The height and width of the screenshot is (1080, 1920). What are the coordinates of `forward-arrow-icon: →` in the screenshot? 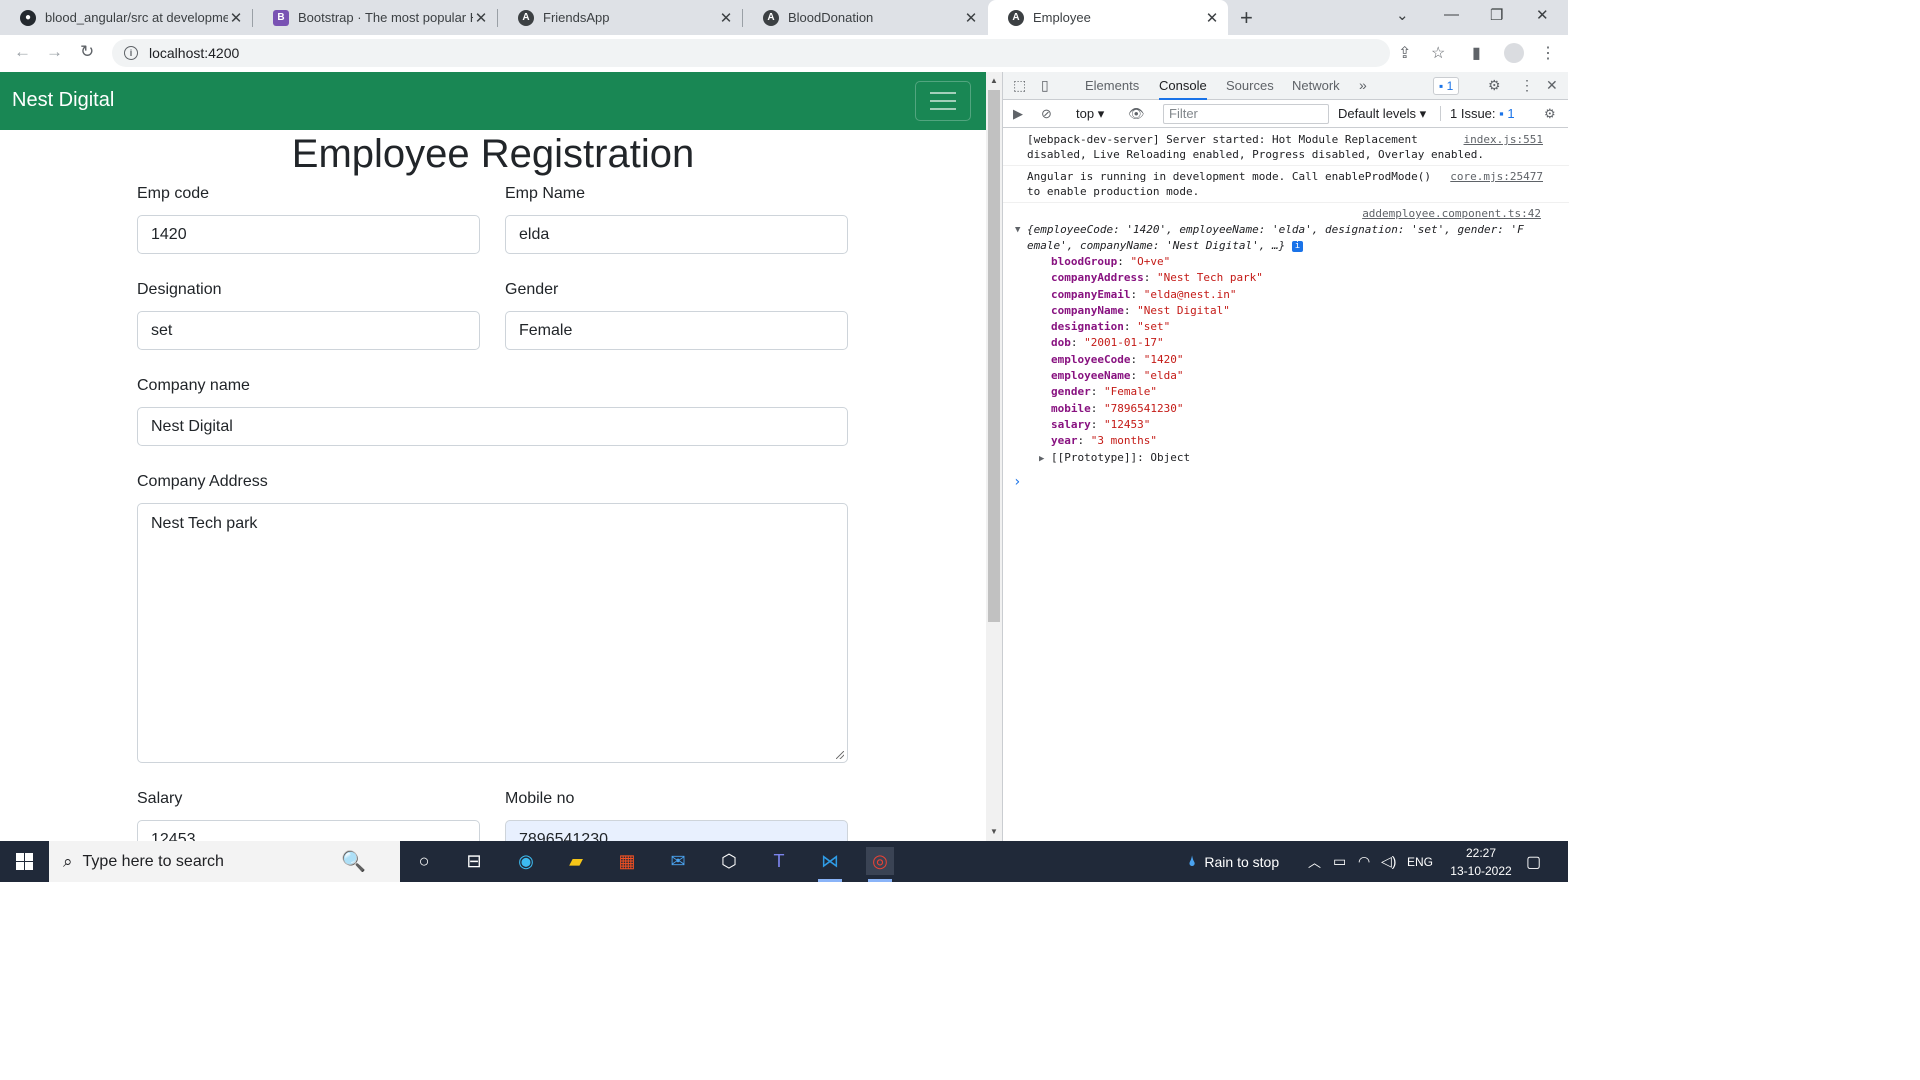 It's located at (54, 52).